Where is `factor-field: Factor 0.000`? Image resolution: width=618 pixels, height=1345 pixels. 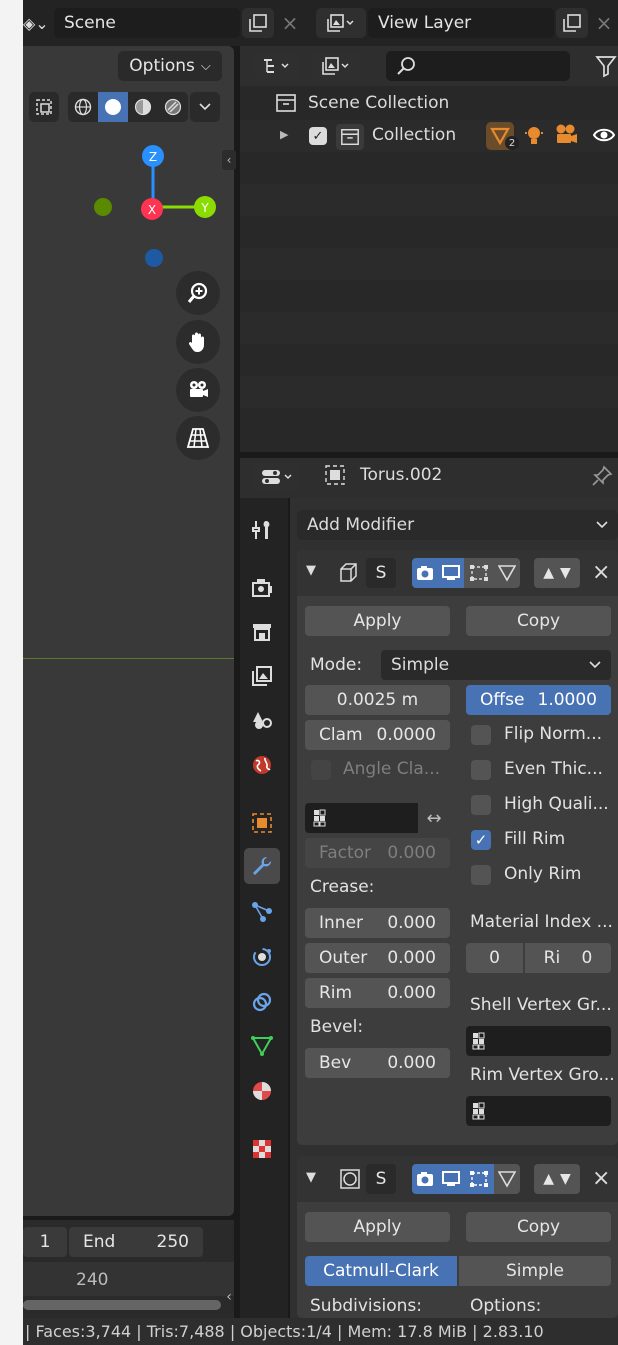
factor-field: Factor 0.000 is located at coordinates (377, 853).